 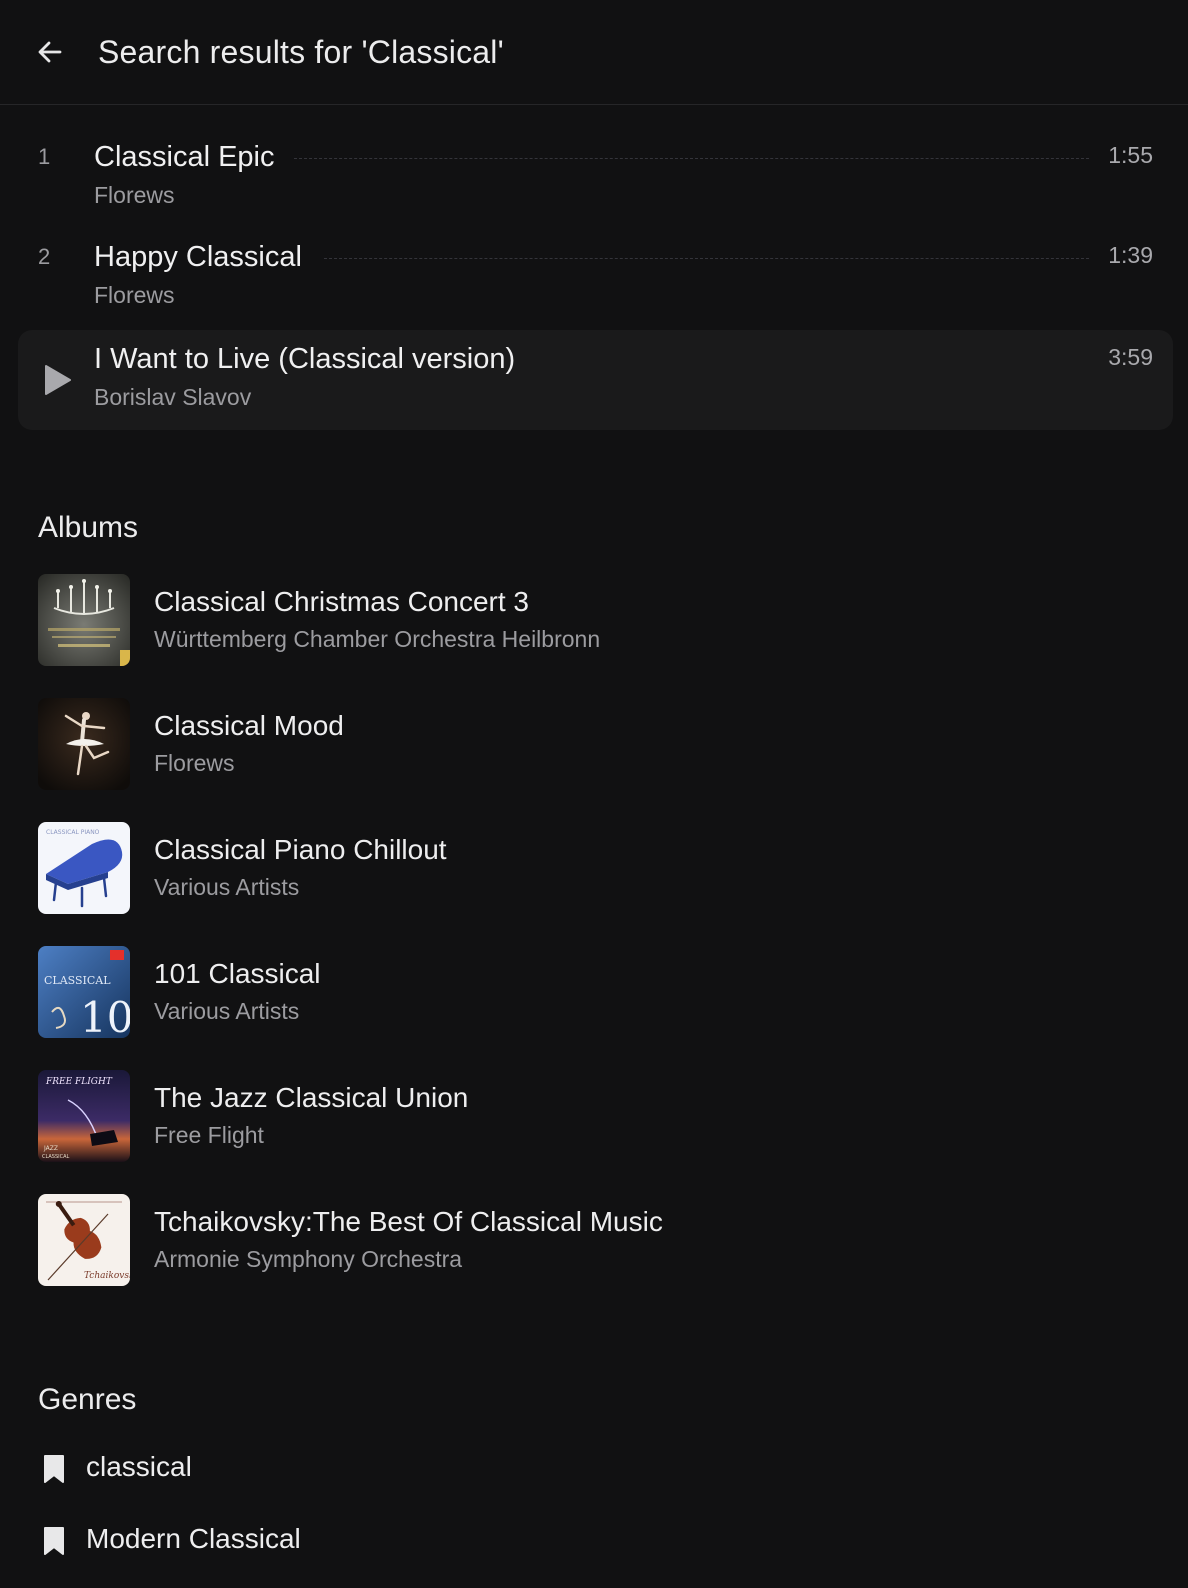 What do you see at coordinates (58, 380) in the screenshot?
I see `play-icon` at bounding box center [58, 380].